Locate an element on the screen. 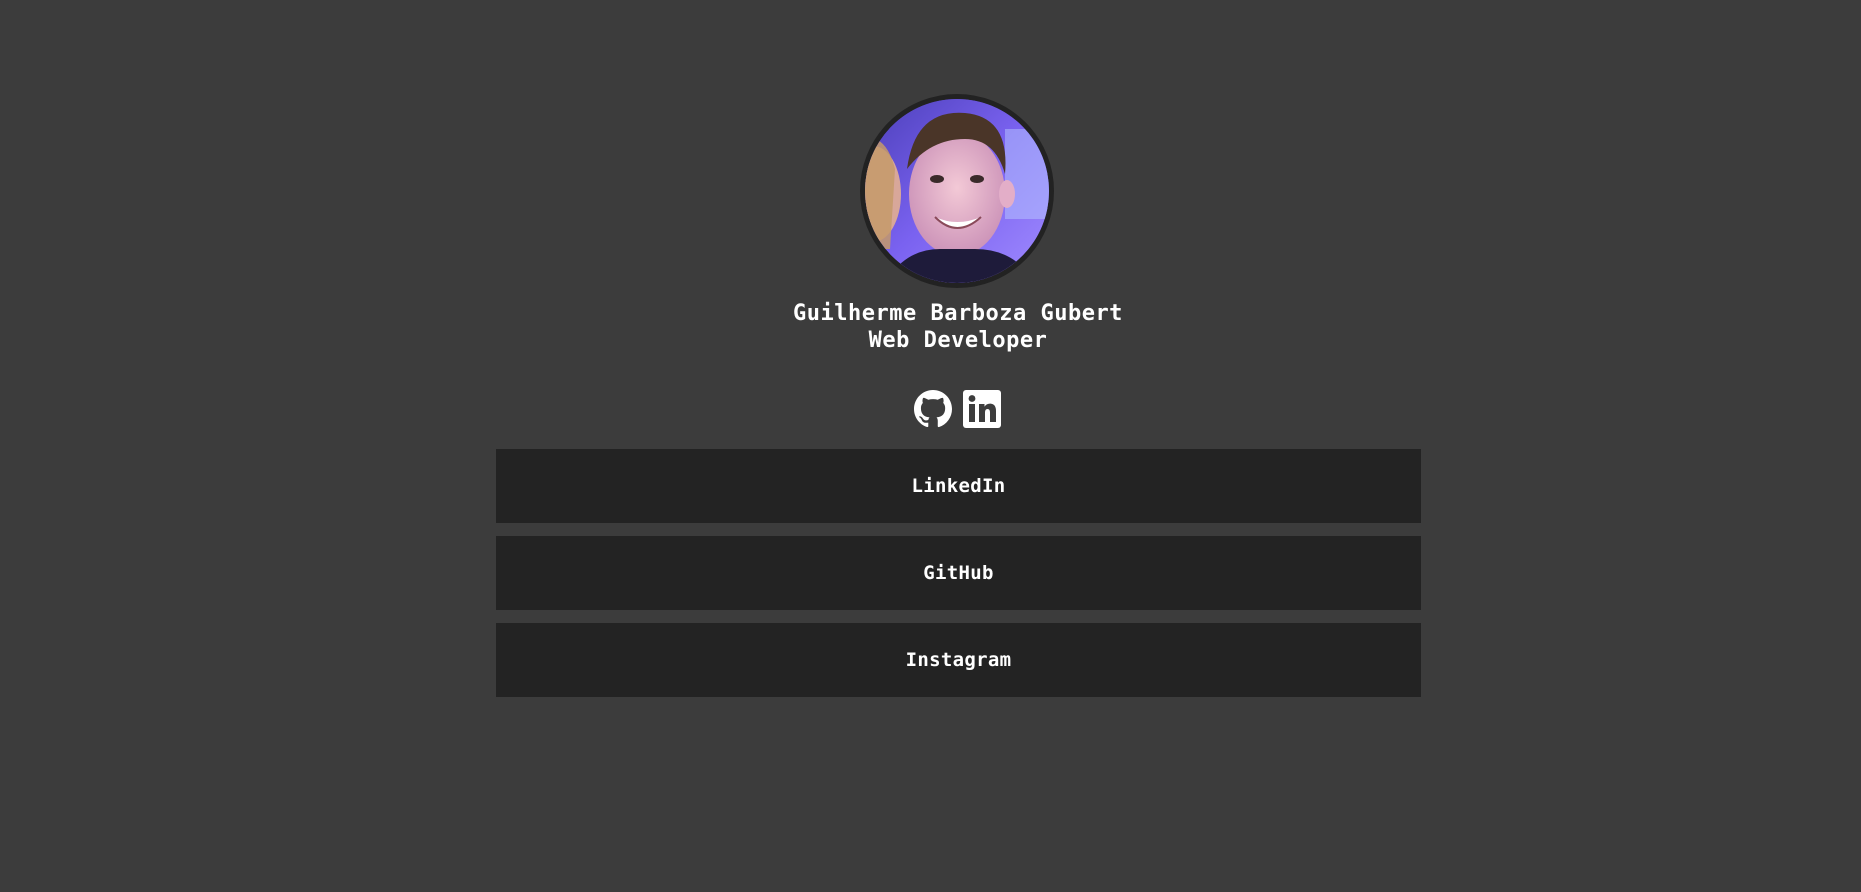 The width and height of the screenshot is (1861, 892). link-list: LinkedIn GitHub Instagram is located at coordinates (958, 579).